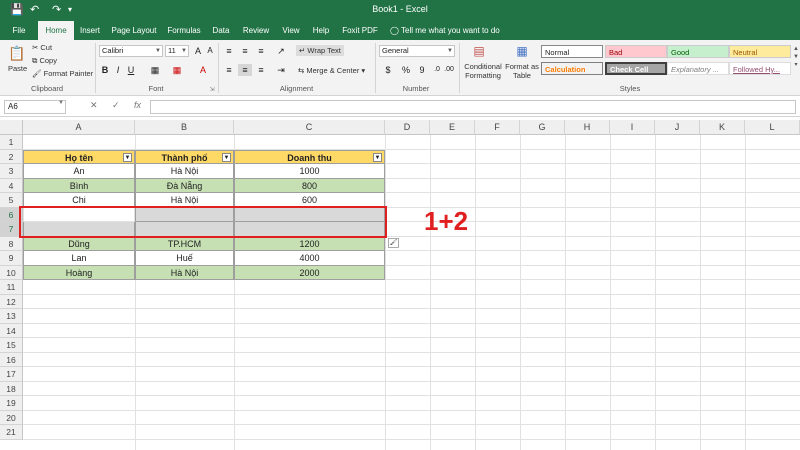  I want to click on column-header-h: H, so click(587, 127).